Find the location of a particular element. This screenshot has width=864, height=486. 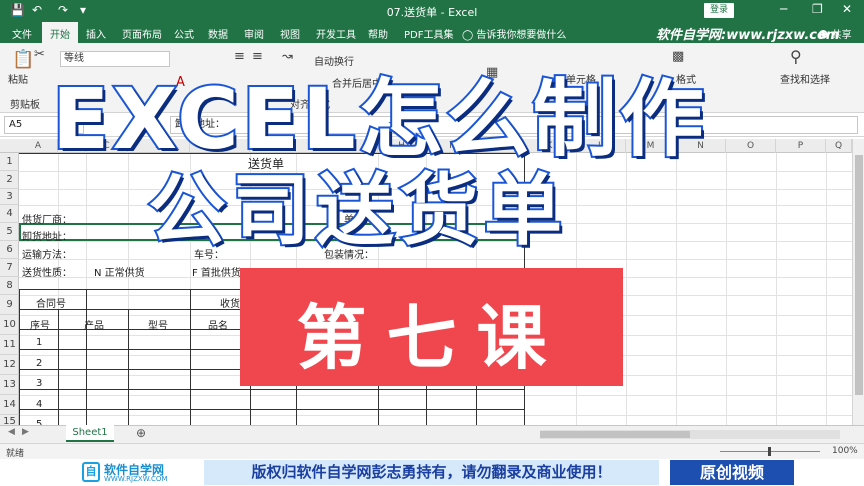

watermark-url: 软件自学网:www.rjzxw.com is located at coordinates (748, 35).